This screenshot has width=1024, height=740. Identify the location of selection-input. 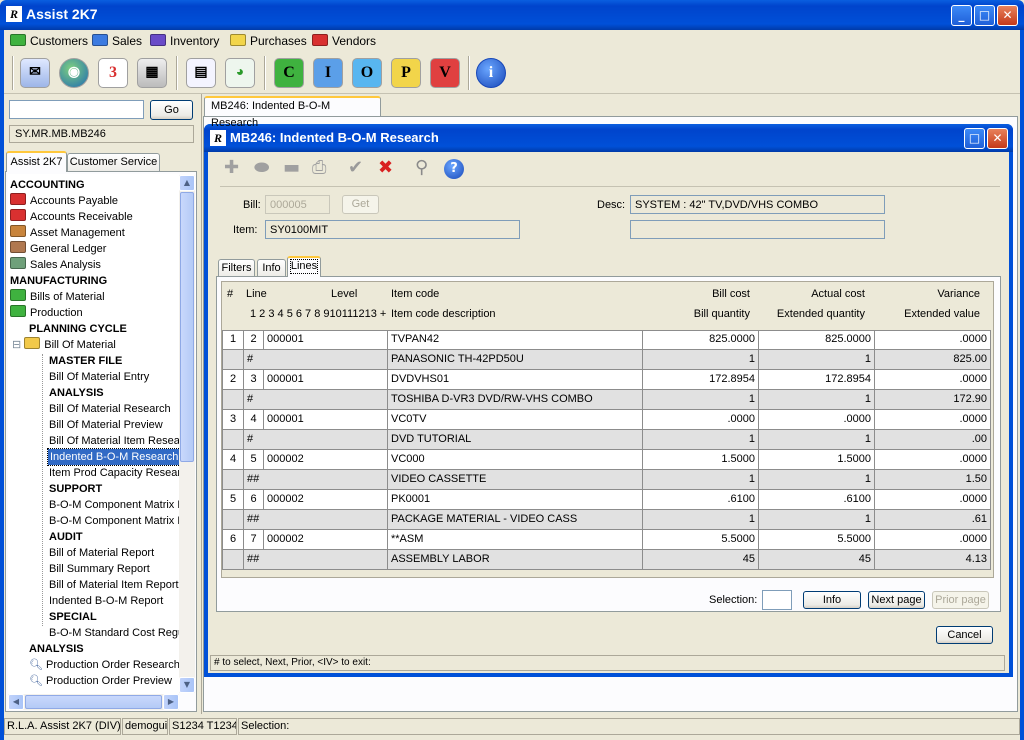
(777, 600).